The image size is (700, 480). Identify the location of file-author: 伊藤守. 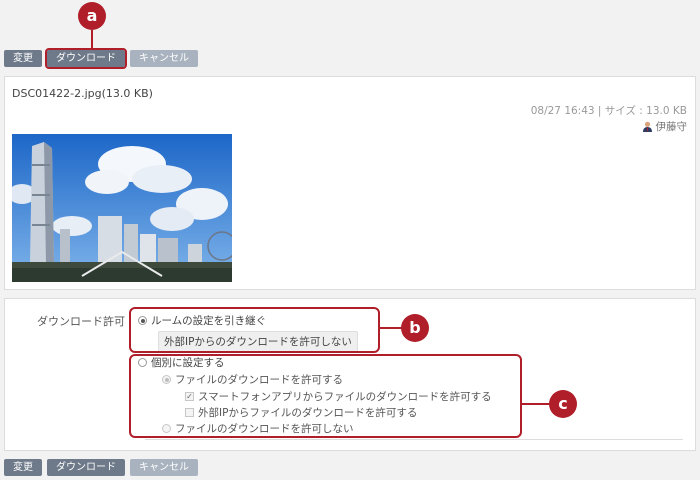
(665, 126).